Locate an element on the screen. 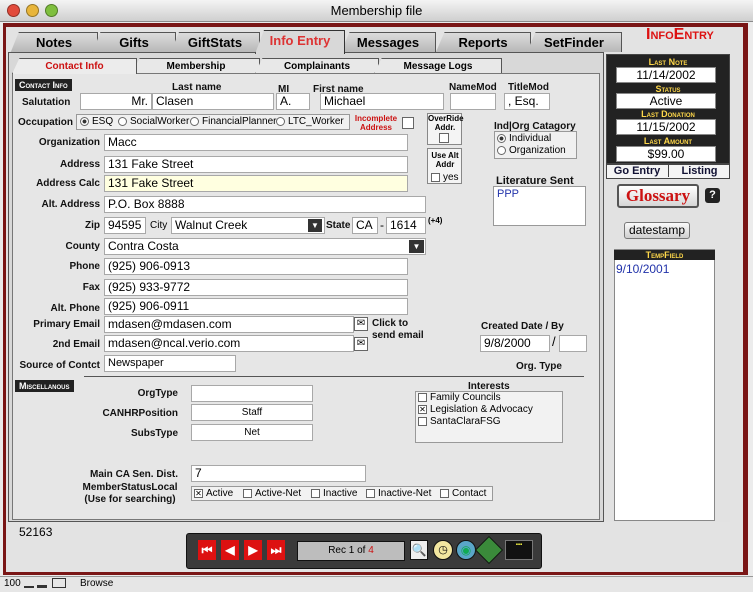  main-ca-sen-field: 7 is located at coordinates (278, 473).